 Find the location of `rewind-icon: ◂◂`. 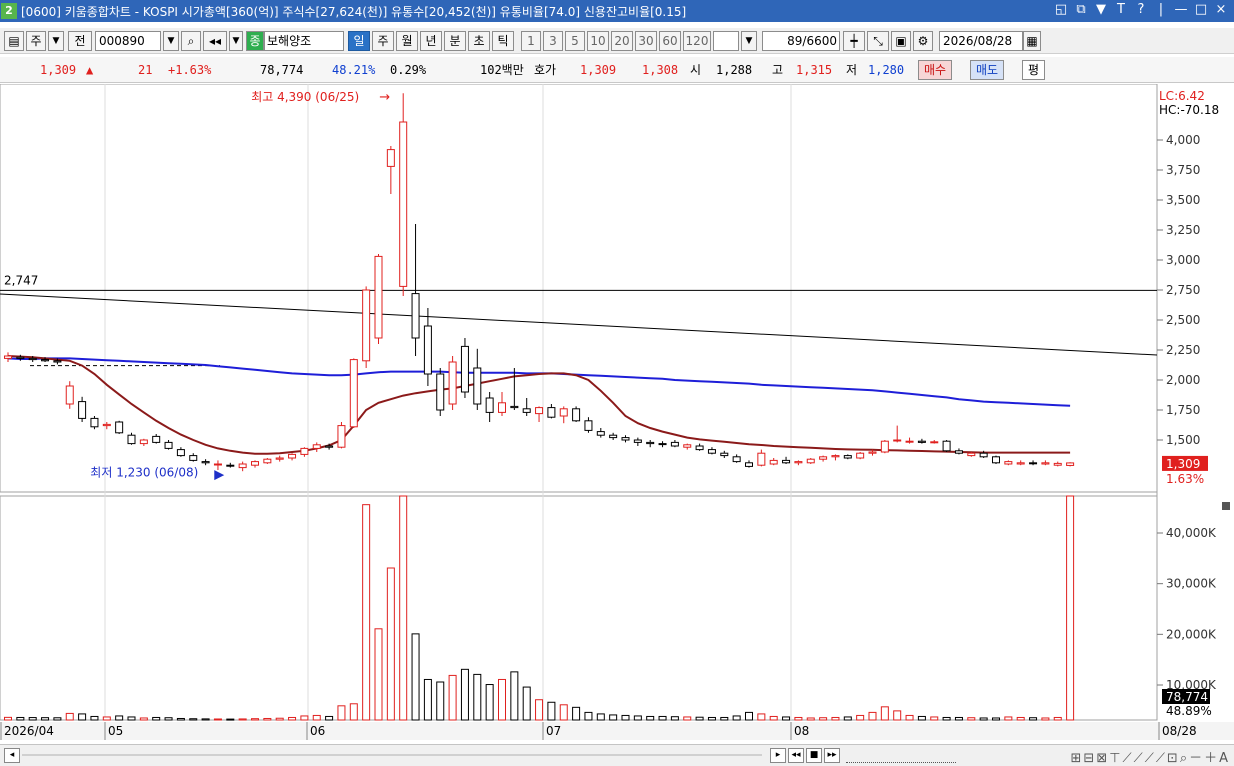

rewind-icon: ◂◂ is located at coordinates (796, 755).